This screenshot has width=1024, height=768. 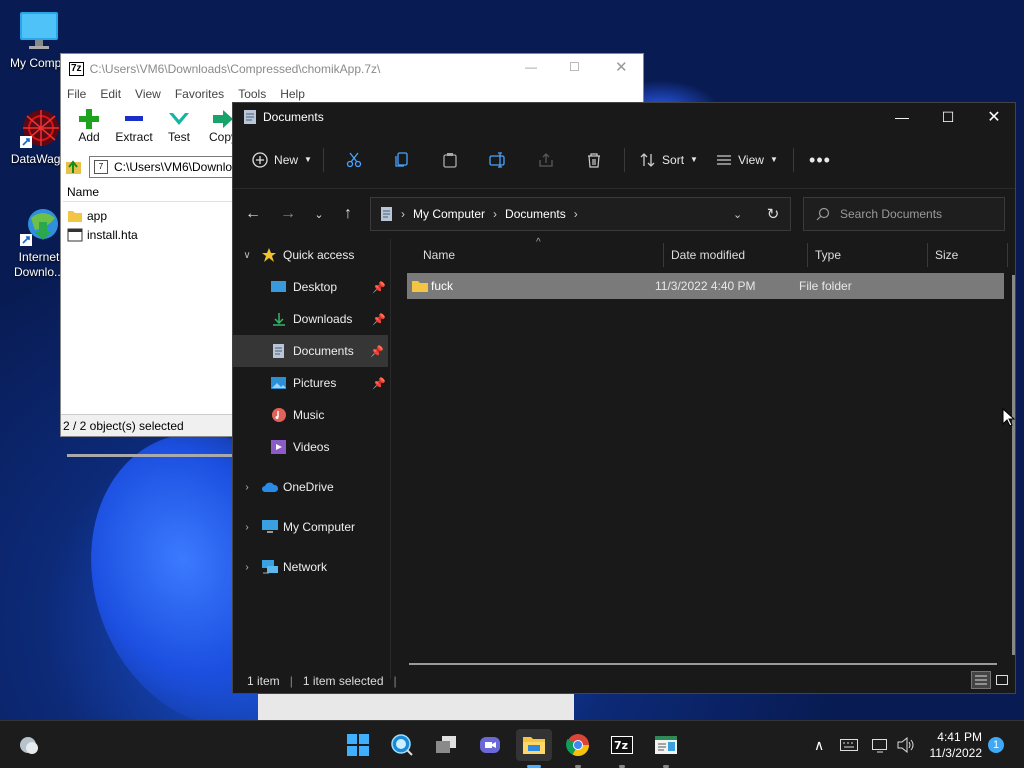 What do you see at coordinates (305, 567) in the screenshot?
I see `sidebar-item-label: Network` at bounding box center [305, 567].